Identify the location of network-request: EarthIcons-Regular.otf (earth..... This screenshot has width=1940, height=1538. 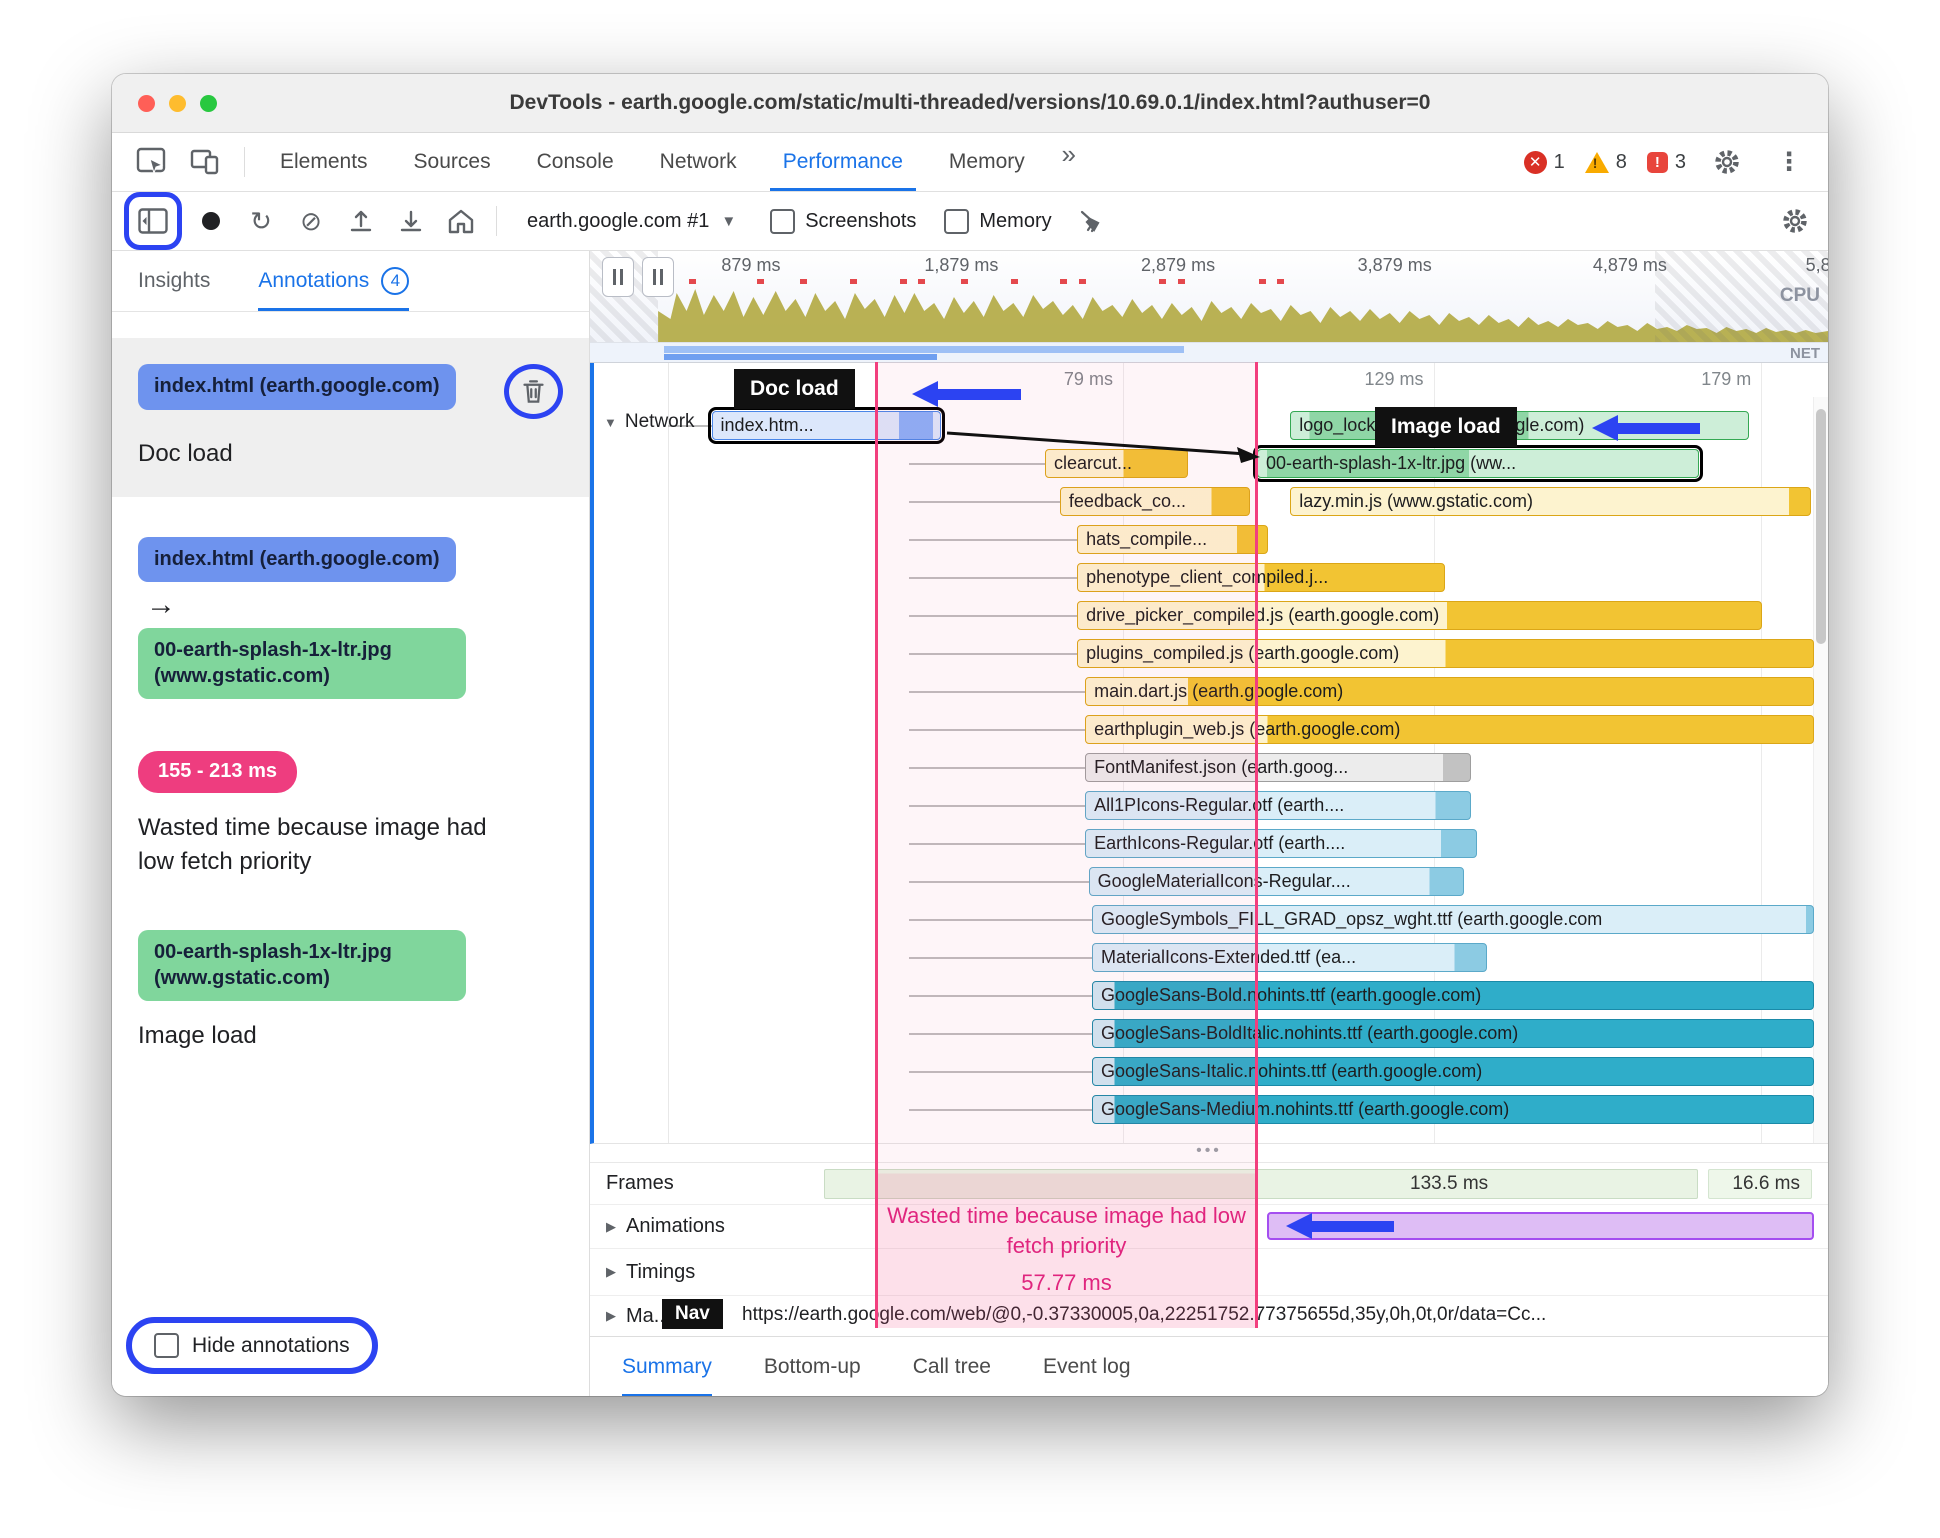
(1281, 843).